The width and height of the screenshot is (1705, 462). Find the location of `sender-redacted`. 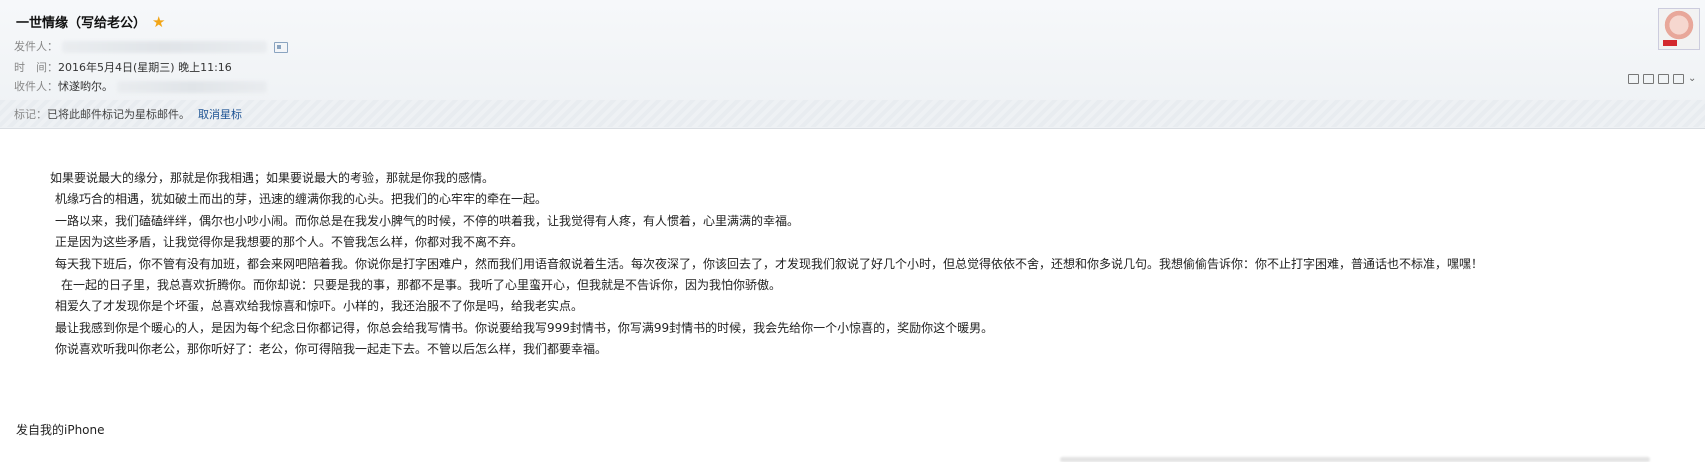

sender-redacted is located at coordinates (164, 47).